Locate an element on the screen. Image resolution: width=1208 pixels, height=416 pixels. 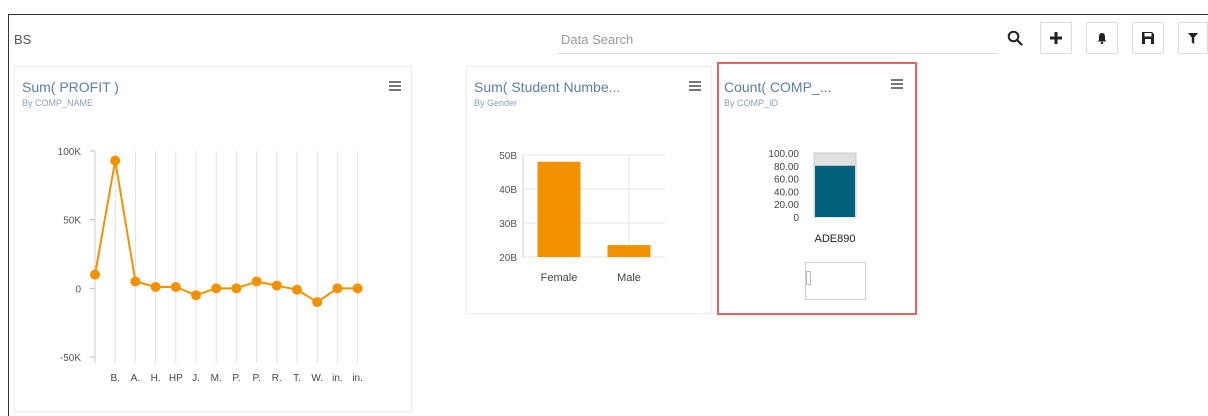
x-tick-label: H. is located at coordinates (156, 378).